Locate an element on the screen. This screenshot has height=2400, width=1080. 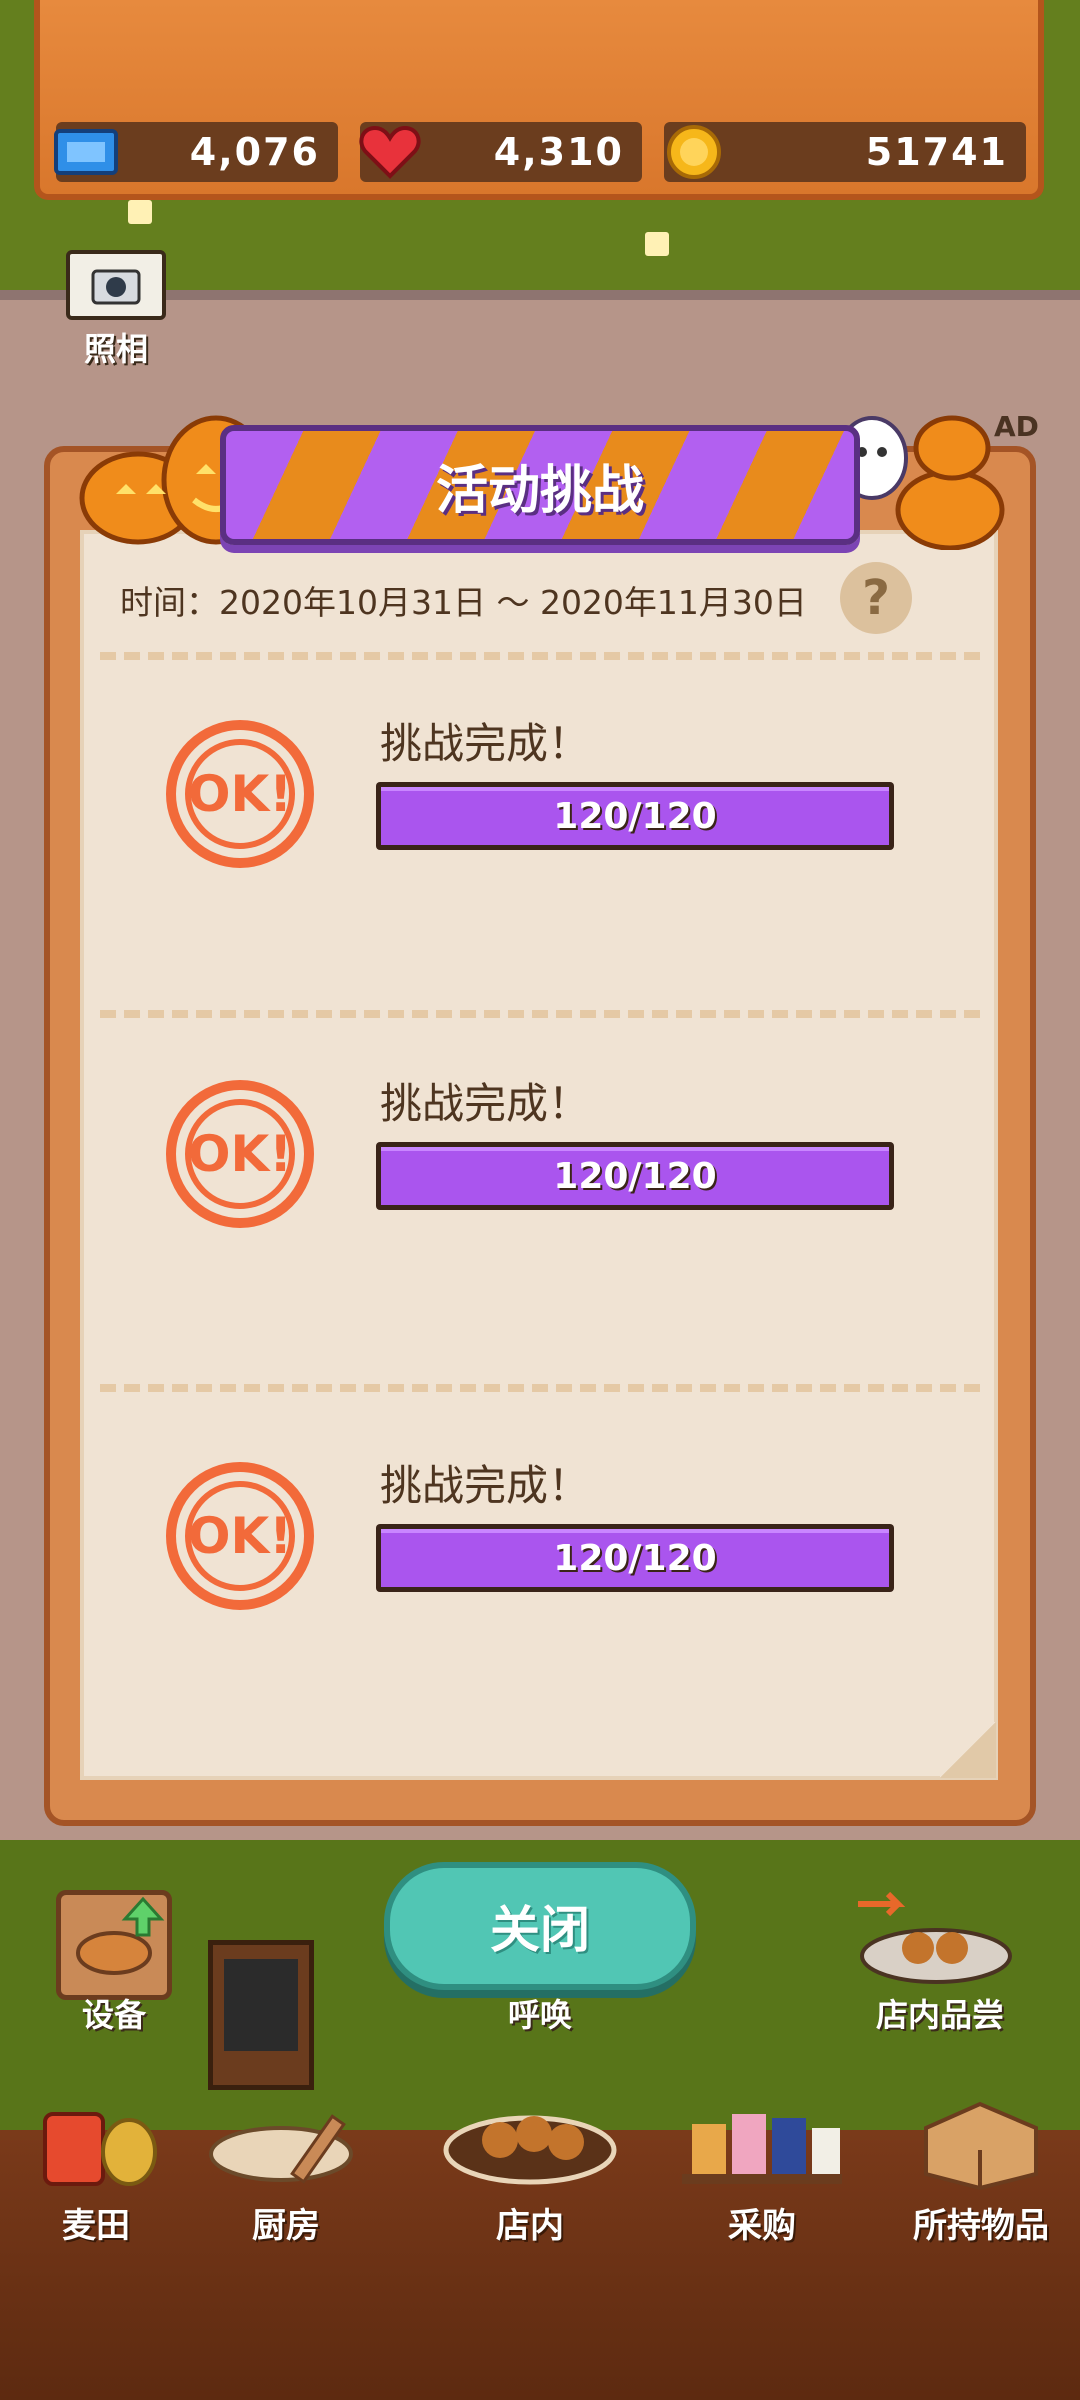
tickets-value: 4,076 is located at coordinates (254, 152).